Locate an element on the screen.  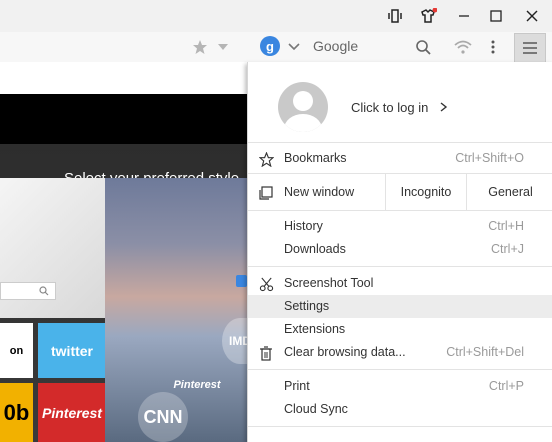
menu-item-screenshot: Screenshot Tool is located at coordinates (400, 283).